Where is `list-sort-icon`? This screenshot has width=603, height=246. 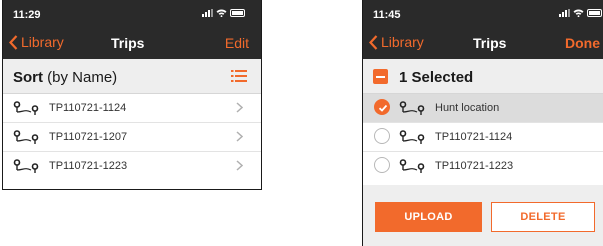 list-sort-icon is located at coordinates (239, 76).